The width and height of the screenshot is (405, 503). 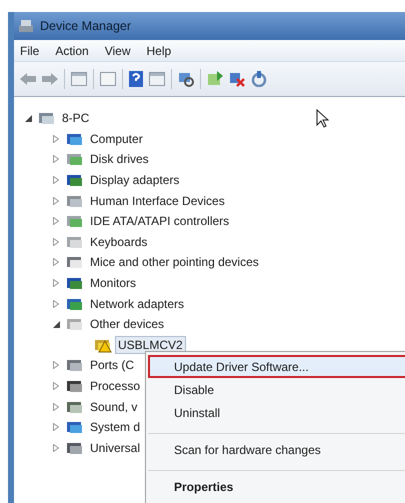 I want to click on window-title: Device Manager, so click(x=86, y=26).